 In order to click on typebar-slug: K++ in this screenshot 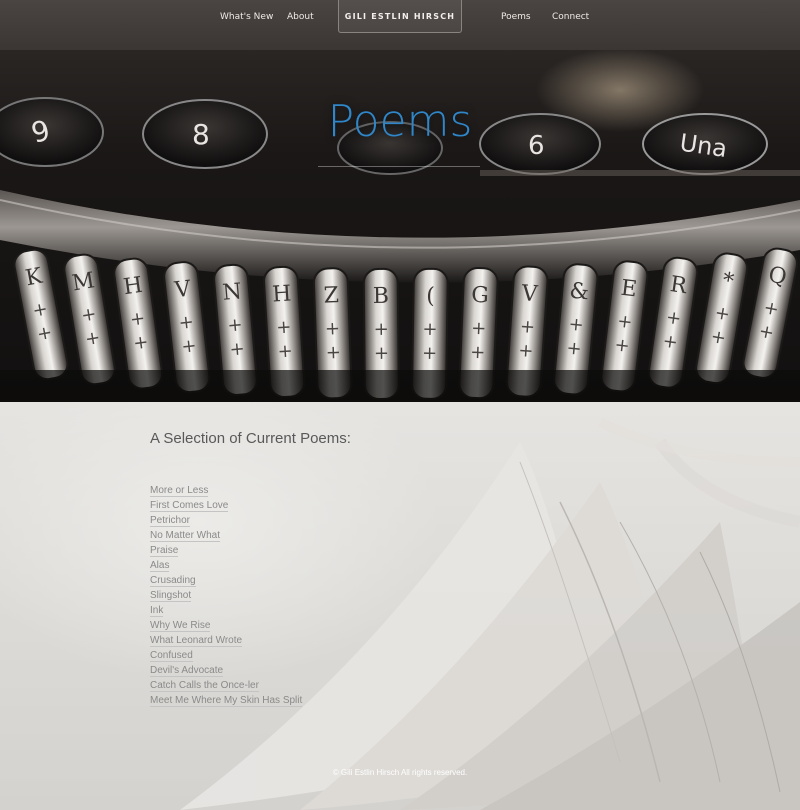, I will do `click(41, 314)`.